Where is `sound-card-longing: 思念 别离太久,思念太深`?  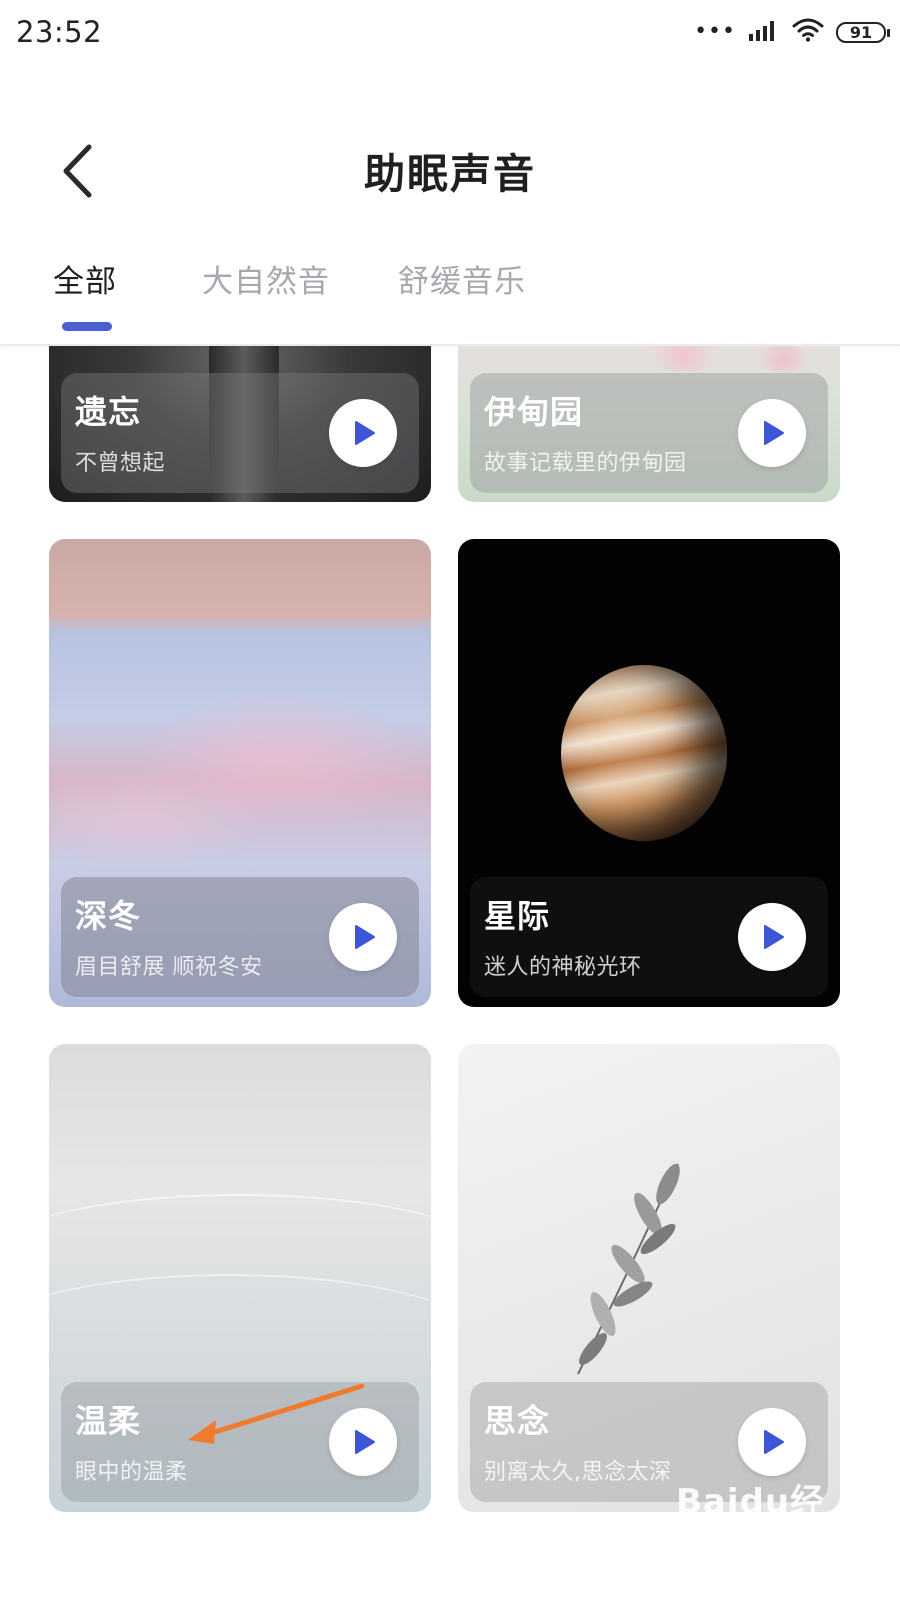
sound-card-longing: 思念 别离太久,思念太深 is located at coordinates (649, 1278).